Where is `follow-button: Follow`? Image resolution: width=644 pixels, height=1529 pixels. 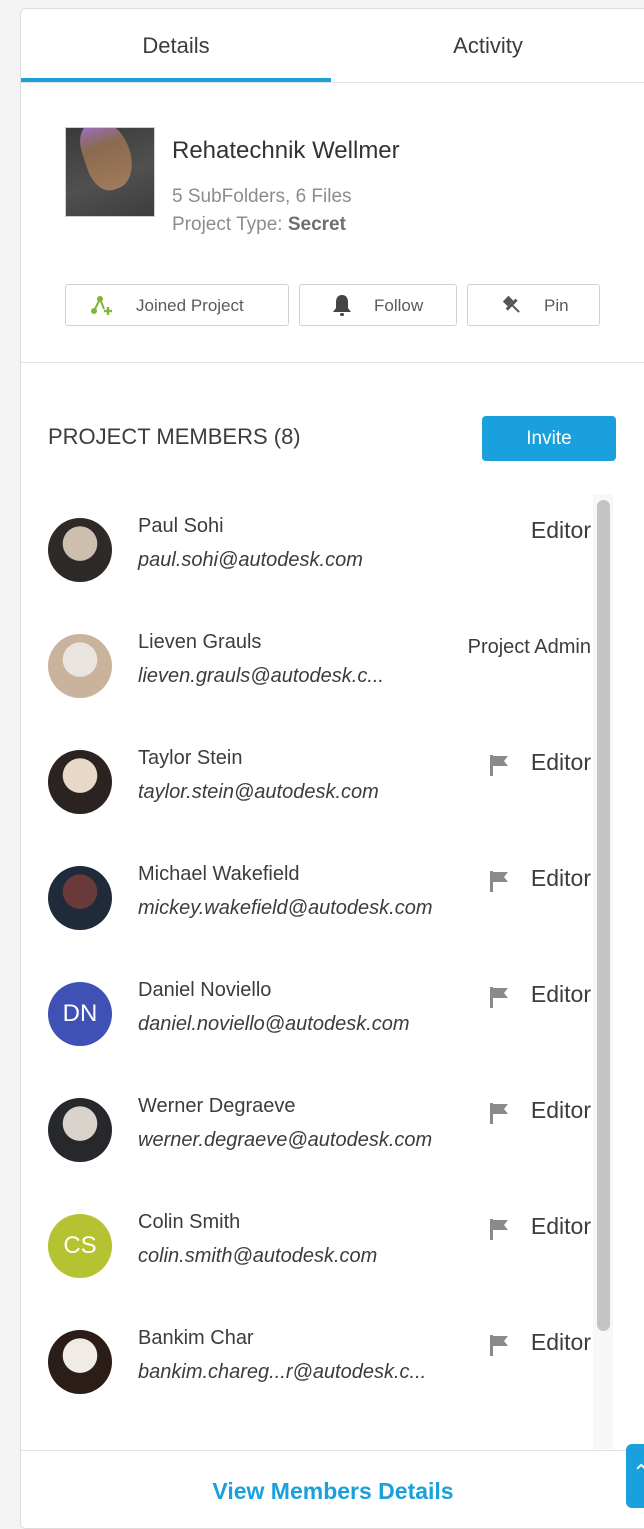 follow-button: Follow is located at coordinates (378, 305).